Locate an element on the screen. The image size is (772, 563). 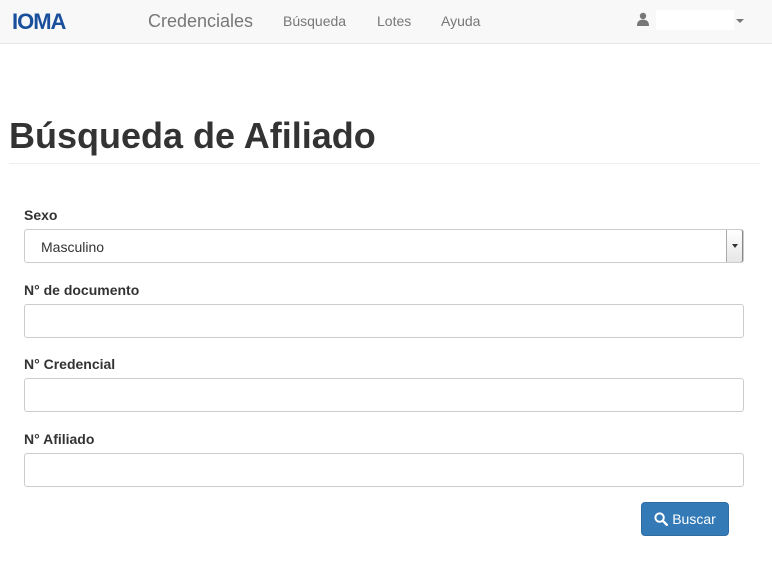
page-title: Búsqueda de Afiliado is located at coordinates (192, 135).